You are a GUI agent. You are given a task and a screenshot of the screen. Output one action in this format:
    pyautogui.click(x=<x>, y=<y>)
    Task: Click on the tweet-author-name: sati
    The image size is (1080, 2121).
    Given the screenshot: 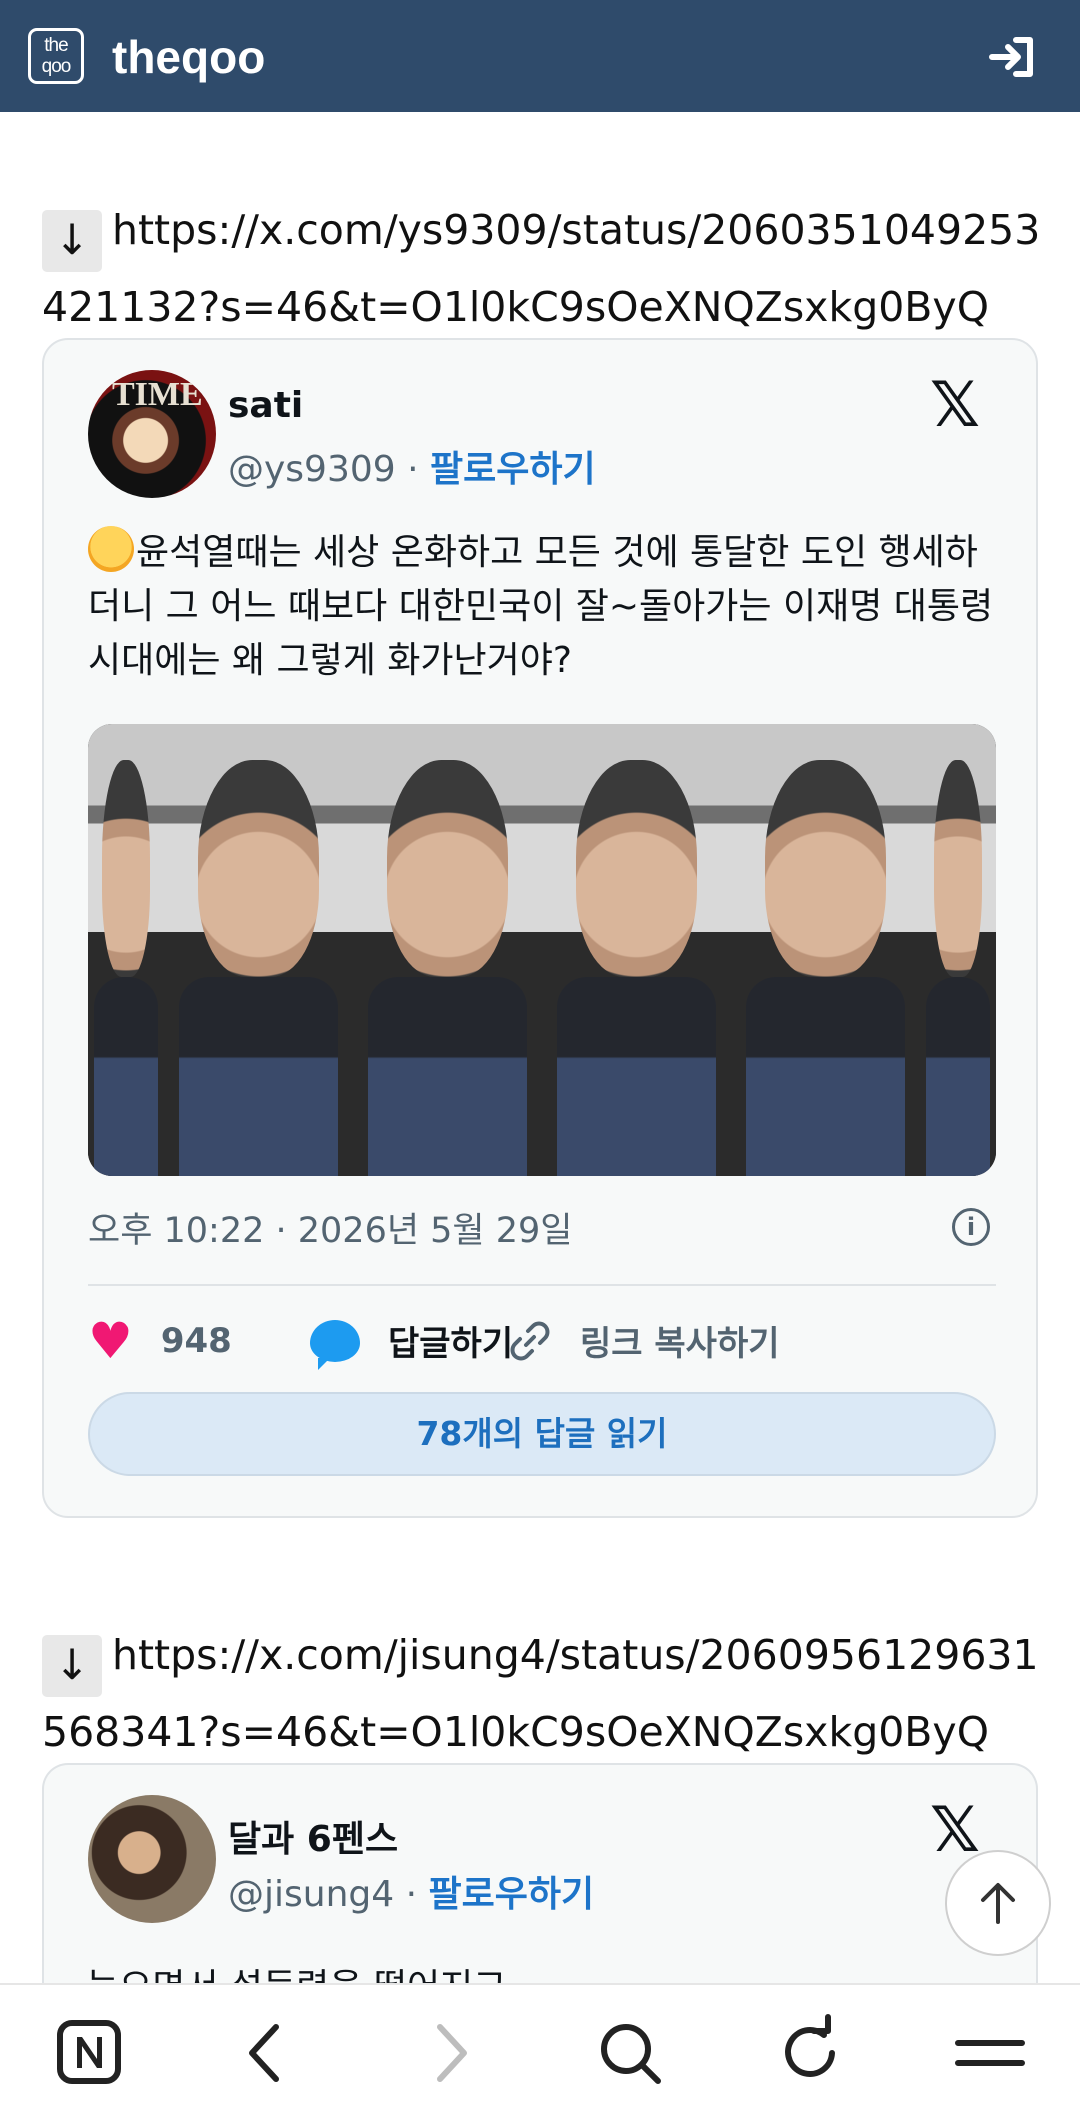 What is the action you would take?
    pyautogui.click(x=265, y=405)
    